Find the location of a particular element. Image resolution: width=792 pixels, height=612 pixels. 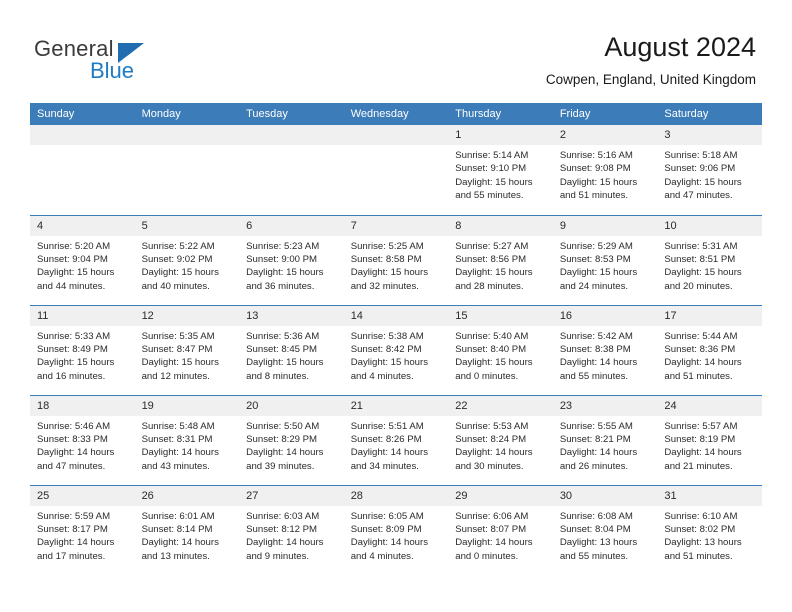

location-subtitle: Cowpen, England, United Kingdom is located at coordinates (650, 79).